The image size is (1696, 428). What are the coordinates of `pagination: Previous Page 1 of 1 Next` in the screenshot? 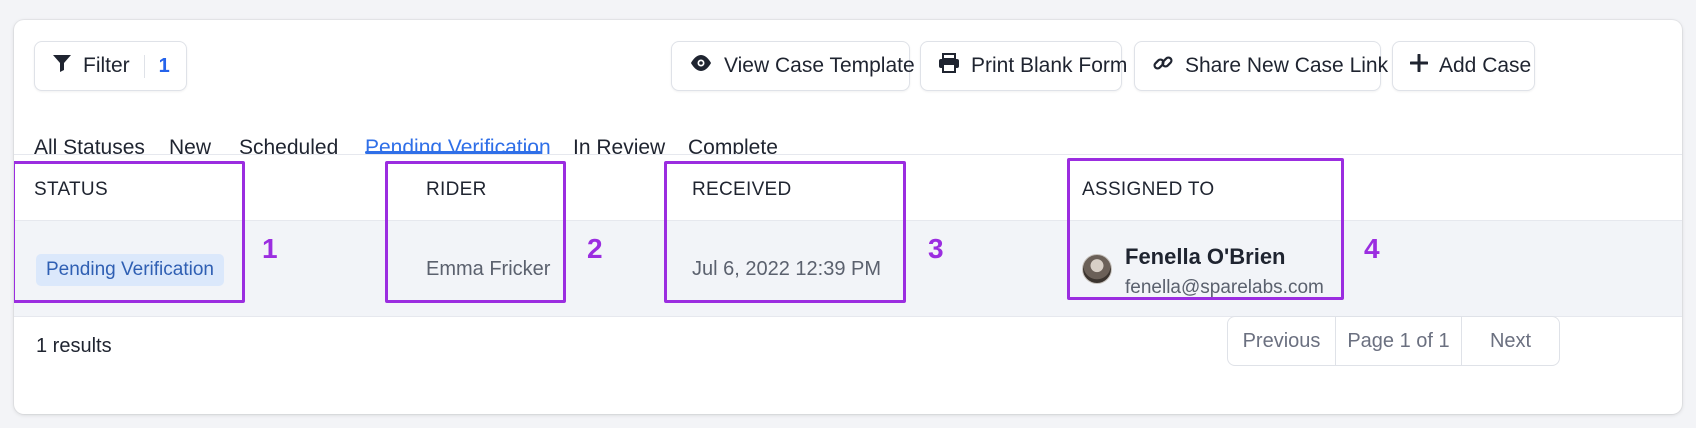 It's located at (1393, 341).